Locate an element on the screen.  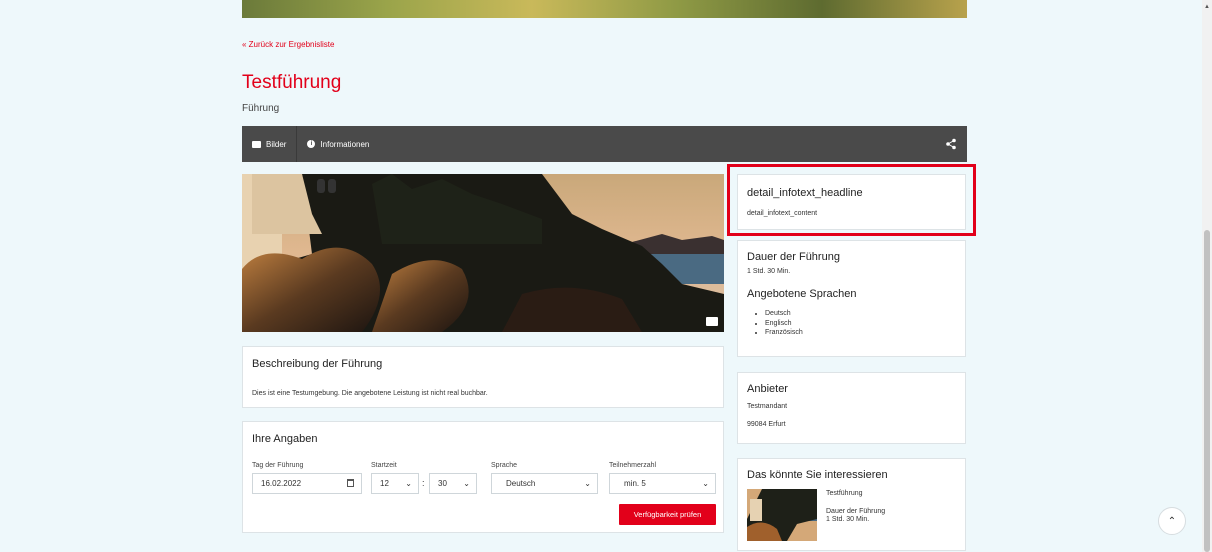
lighthouse-thumbnail-image is located at coordinates (782, 515).